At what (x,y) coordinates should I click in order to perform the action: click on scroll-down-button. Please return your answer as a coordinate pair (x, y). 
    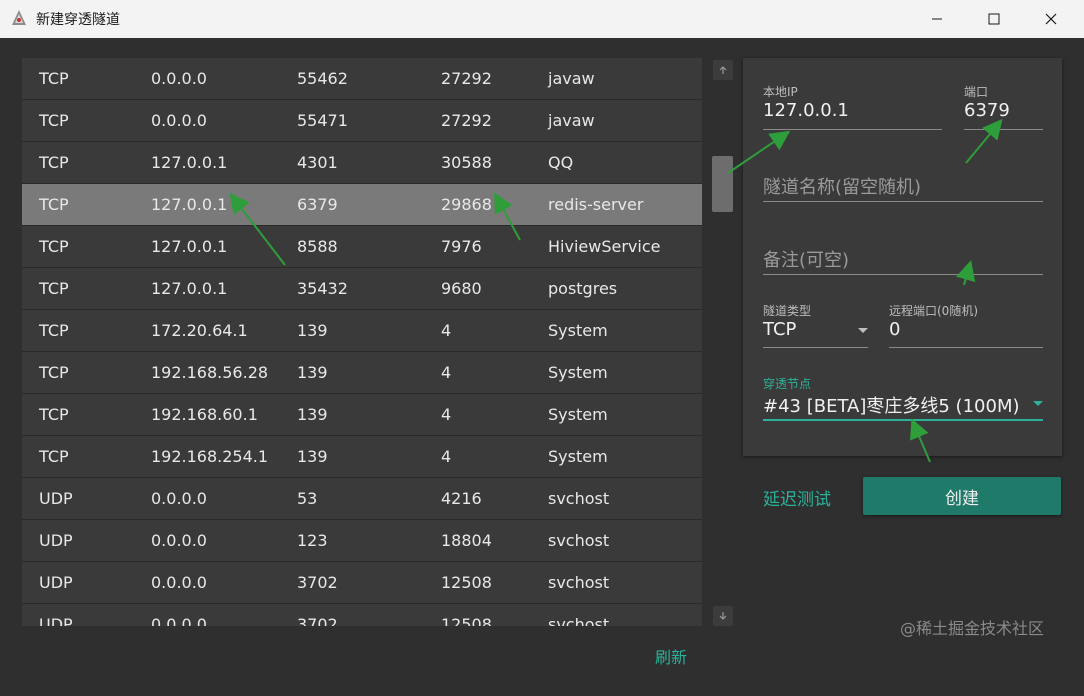
    Looking at the image, I should click on (723, 616).